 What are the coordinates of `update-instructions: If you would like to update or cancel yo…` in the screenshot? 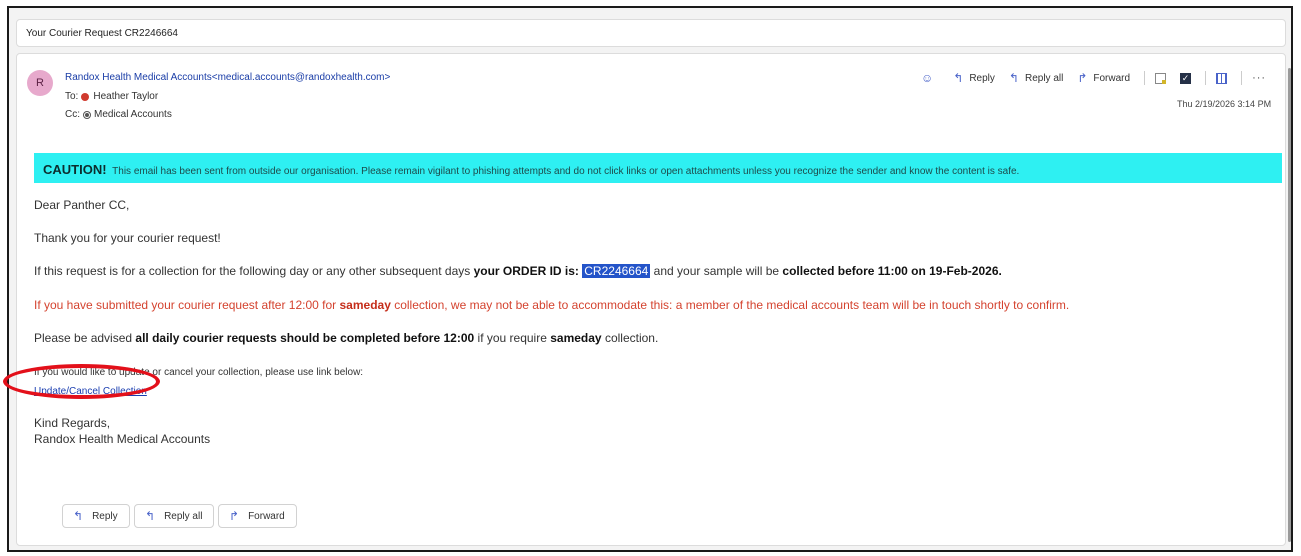 It's located at (199, 372).